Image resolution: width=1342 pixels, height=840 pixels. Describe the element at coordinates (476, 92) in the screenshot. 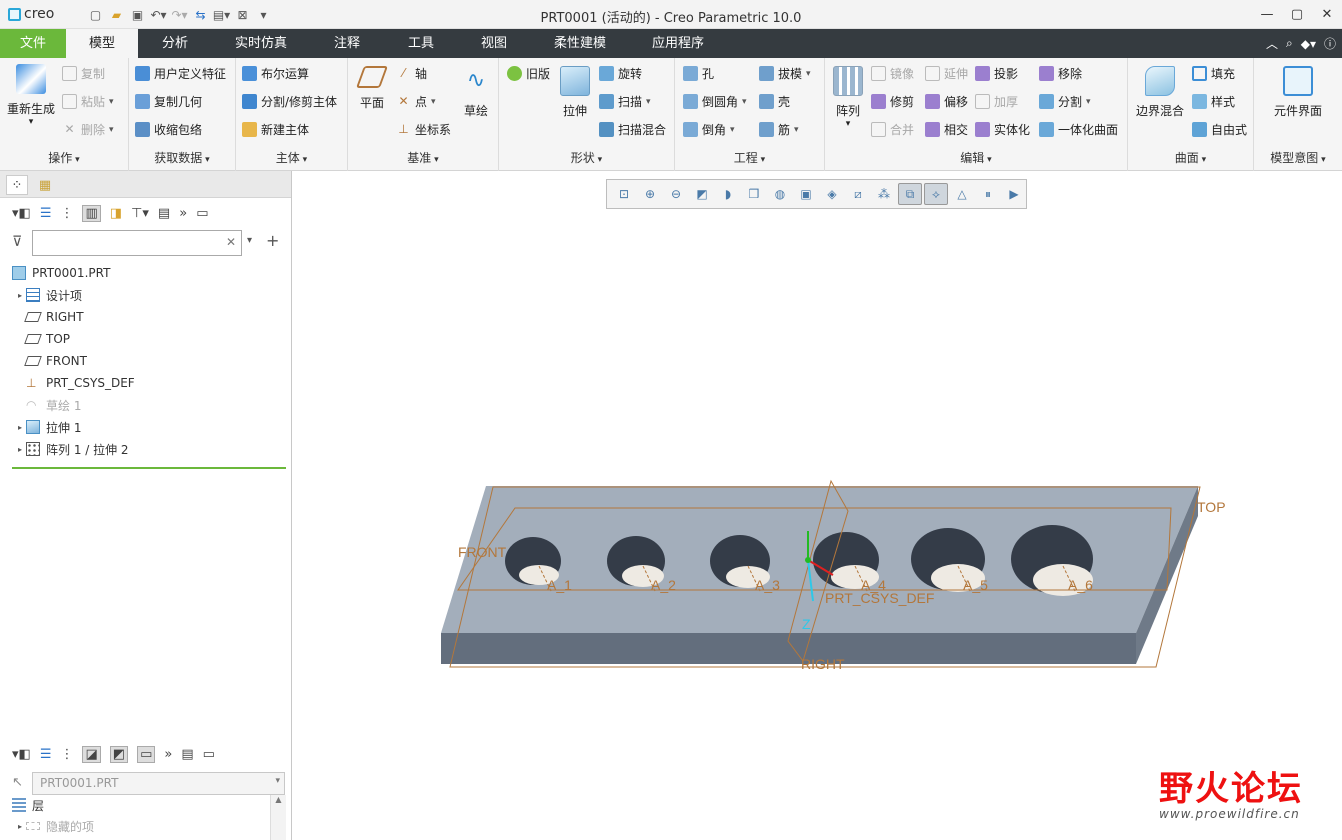

I see `sketch-button: ∿ 草绘` at that location.